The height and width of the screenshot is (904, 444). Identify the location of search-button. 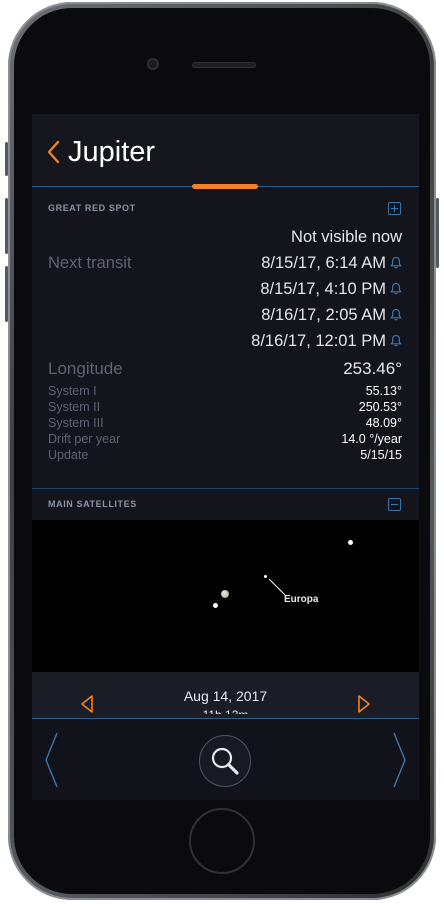
(225, 761).